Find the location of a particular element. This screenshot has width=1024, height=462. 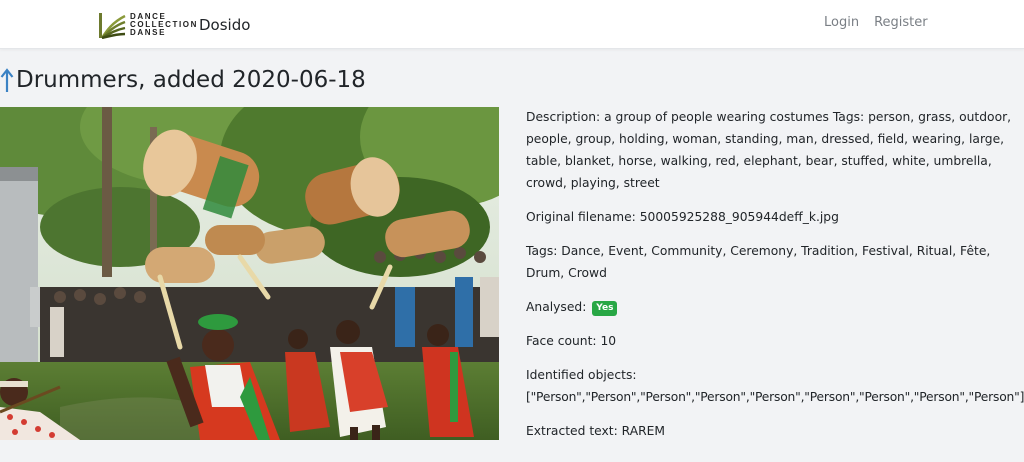

filename-value: 50005925288_905944deff_k.jpg is located at coordinates (739, 217).